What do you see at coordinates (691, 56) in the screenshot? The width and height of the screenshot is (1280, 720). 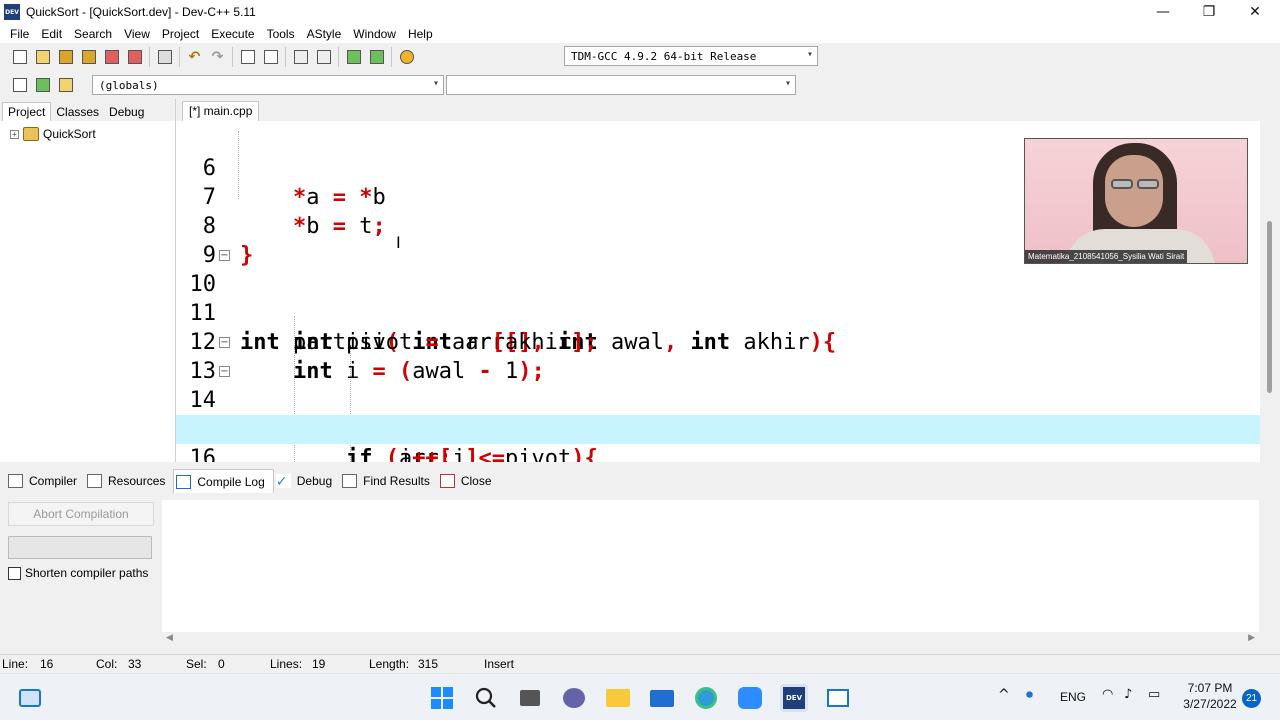 I see `compiler-select: TDM-GCC 4.9.2 64-bit Release ▾` at bounding box center [691, 56].